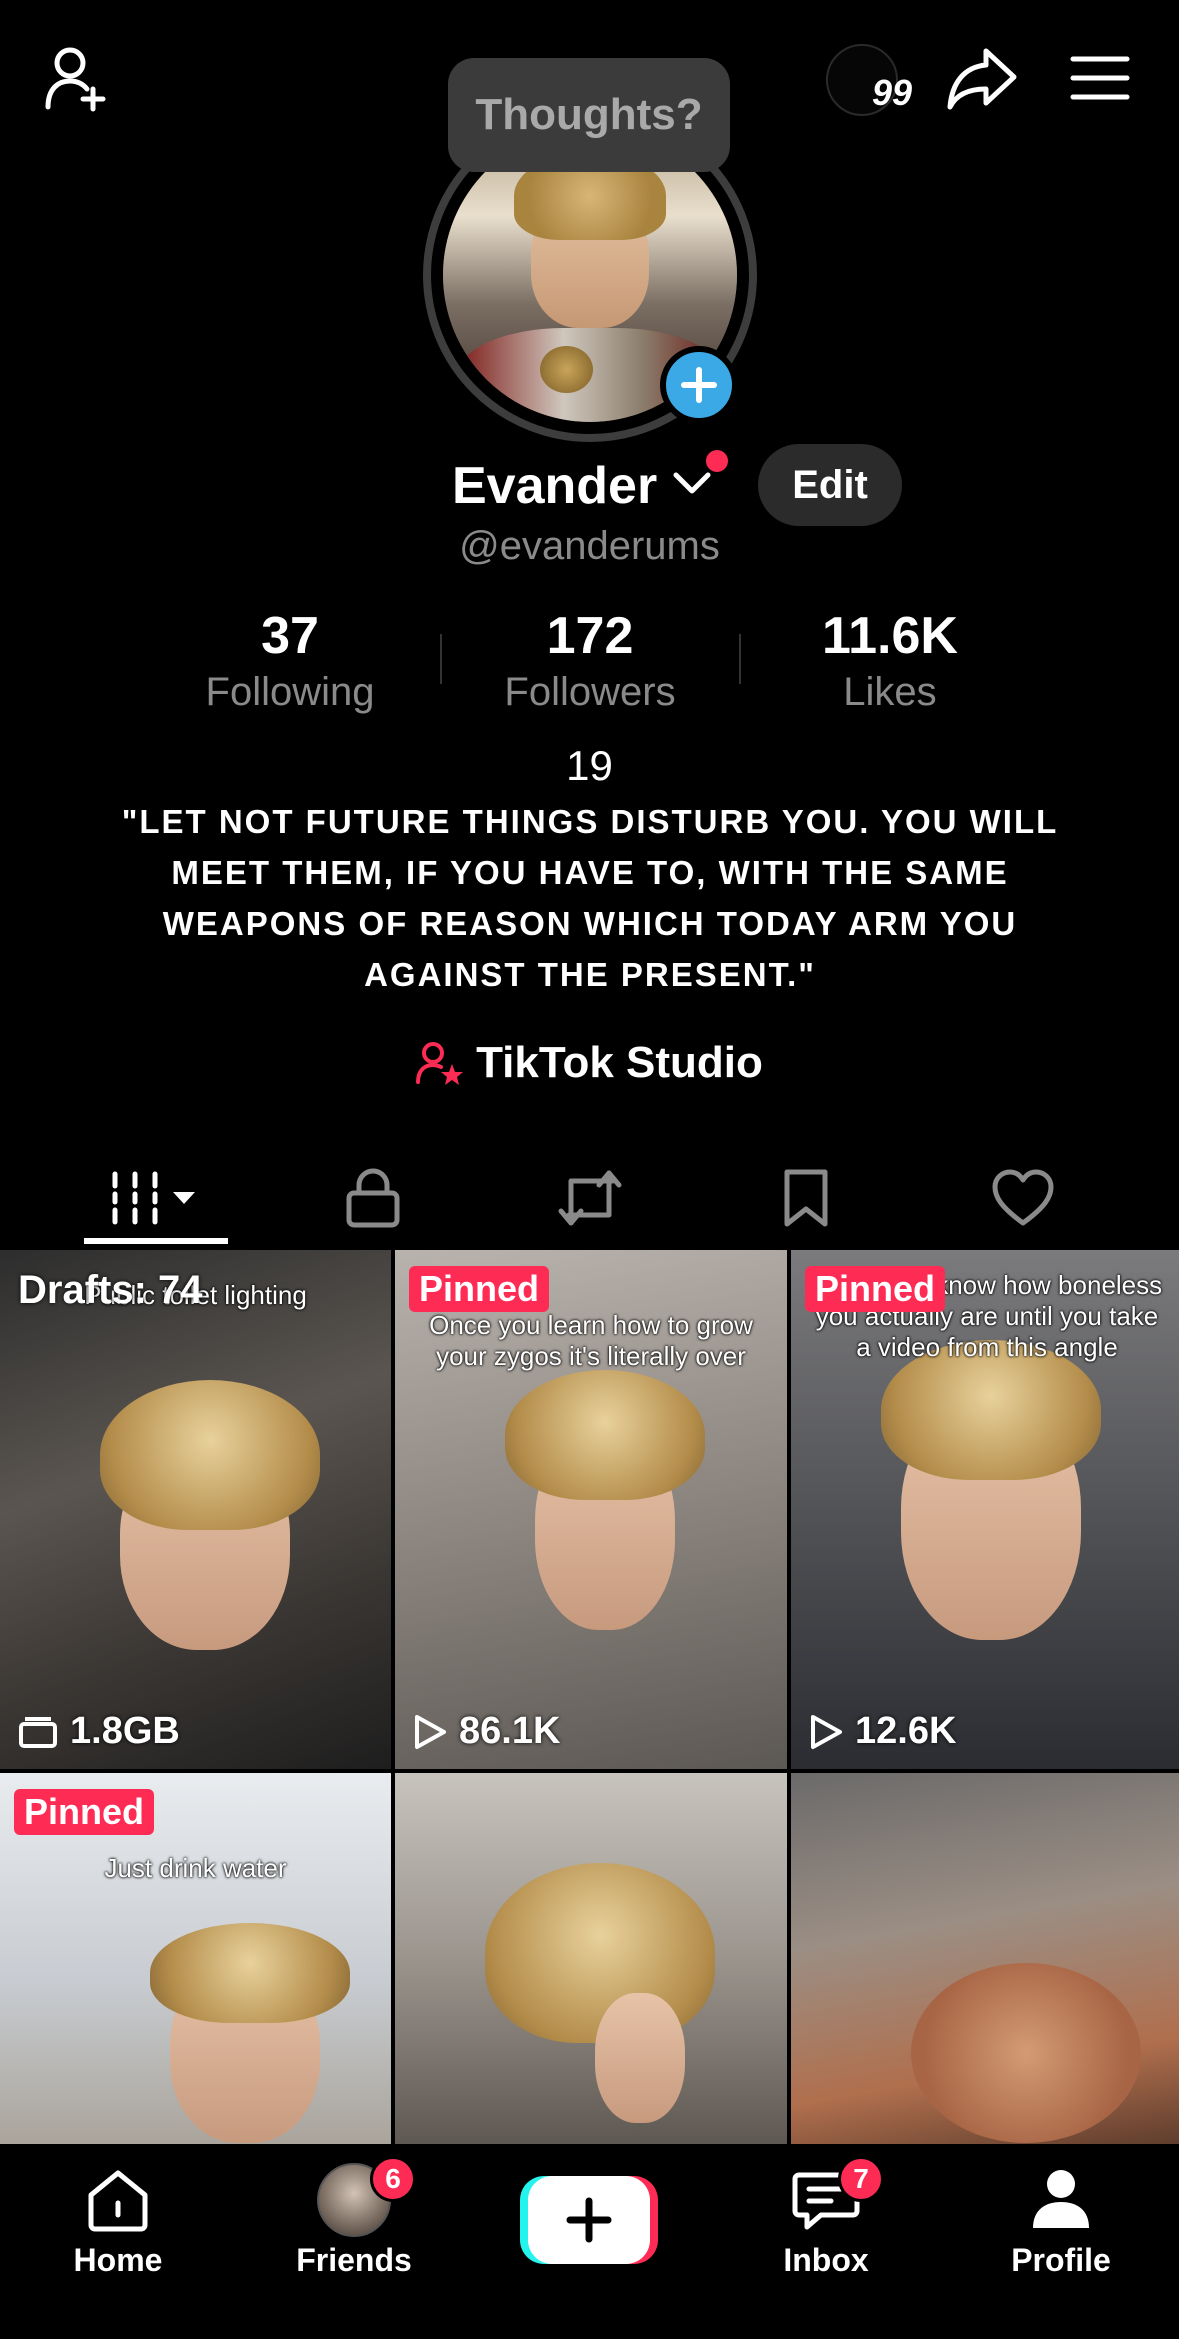 The height and width of the screenshot is (2339, 1179). What do you see at coordinates (890, 692) in the screenshot?
I see `stat-label: Likes` at bounding box center [890, 692].